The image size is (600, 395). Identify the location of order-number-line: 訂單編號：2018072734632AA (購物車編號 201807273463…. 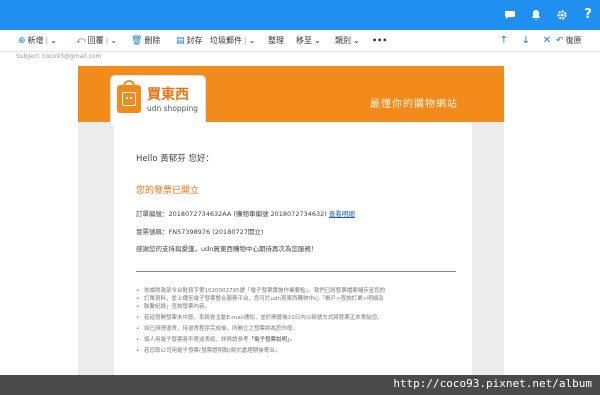
(245, 214).